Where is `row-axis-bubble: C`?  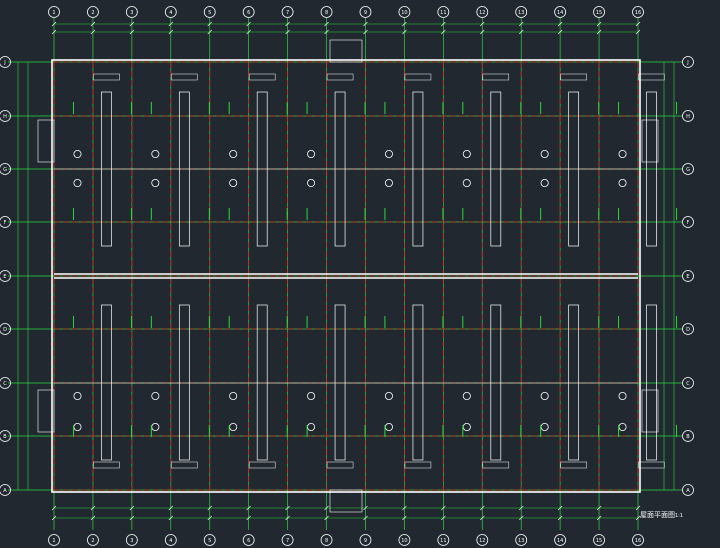
row-axis-bubble: C is located at coordinates (688, 383).